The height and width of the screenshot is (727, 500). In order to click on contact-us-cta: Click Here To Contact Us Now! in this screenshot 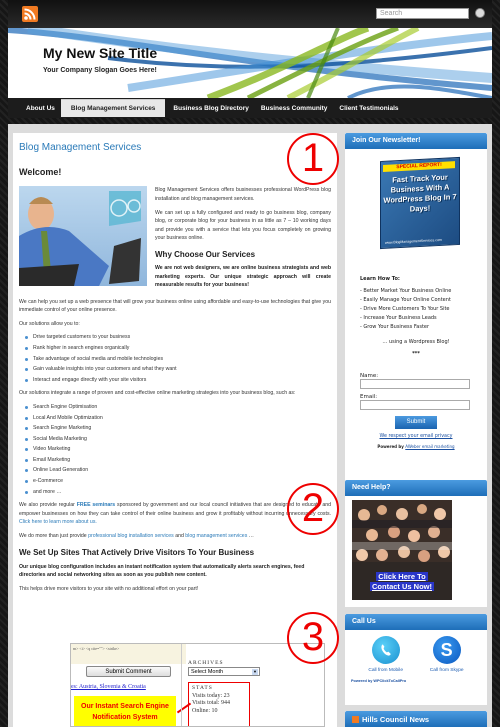, I will do `click(402, 582)`.